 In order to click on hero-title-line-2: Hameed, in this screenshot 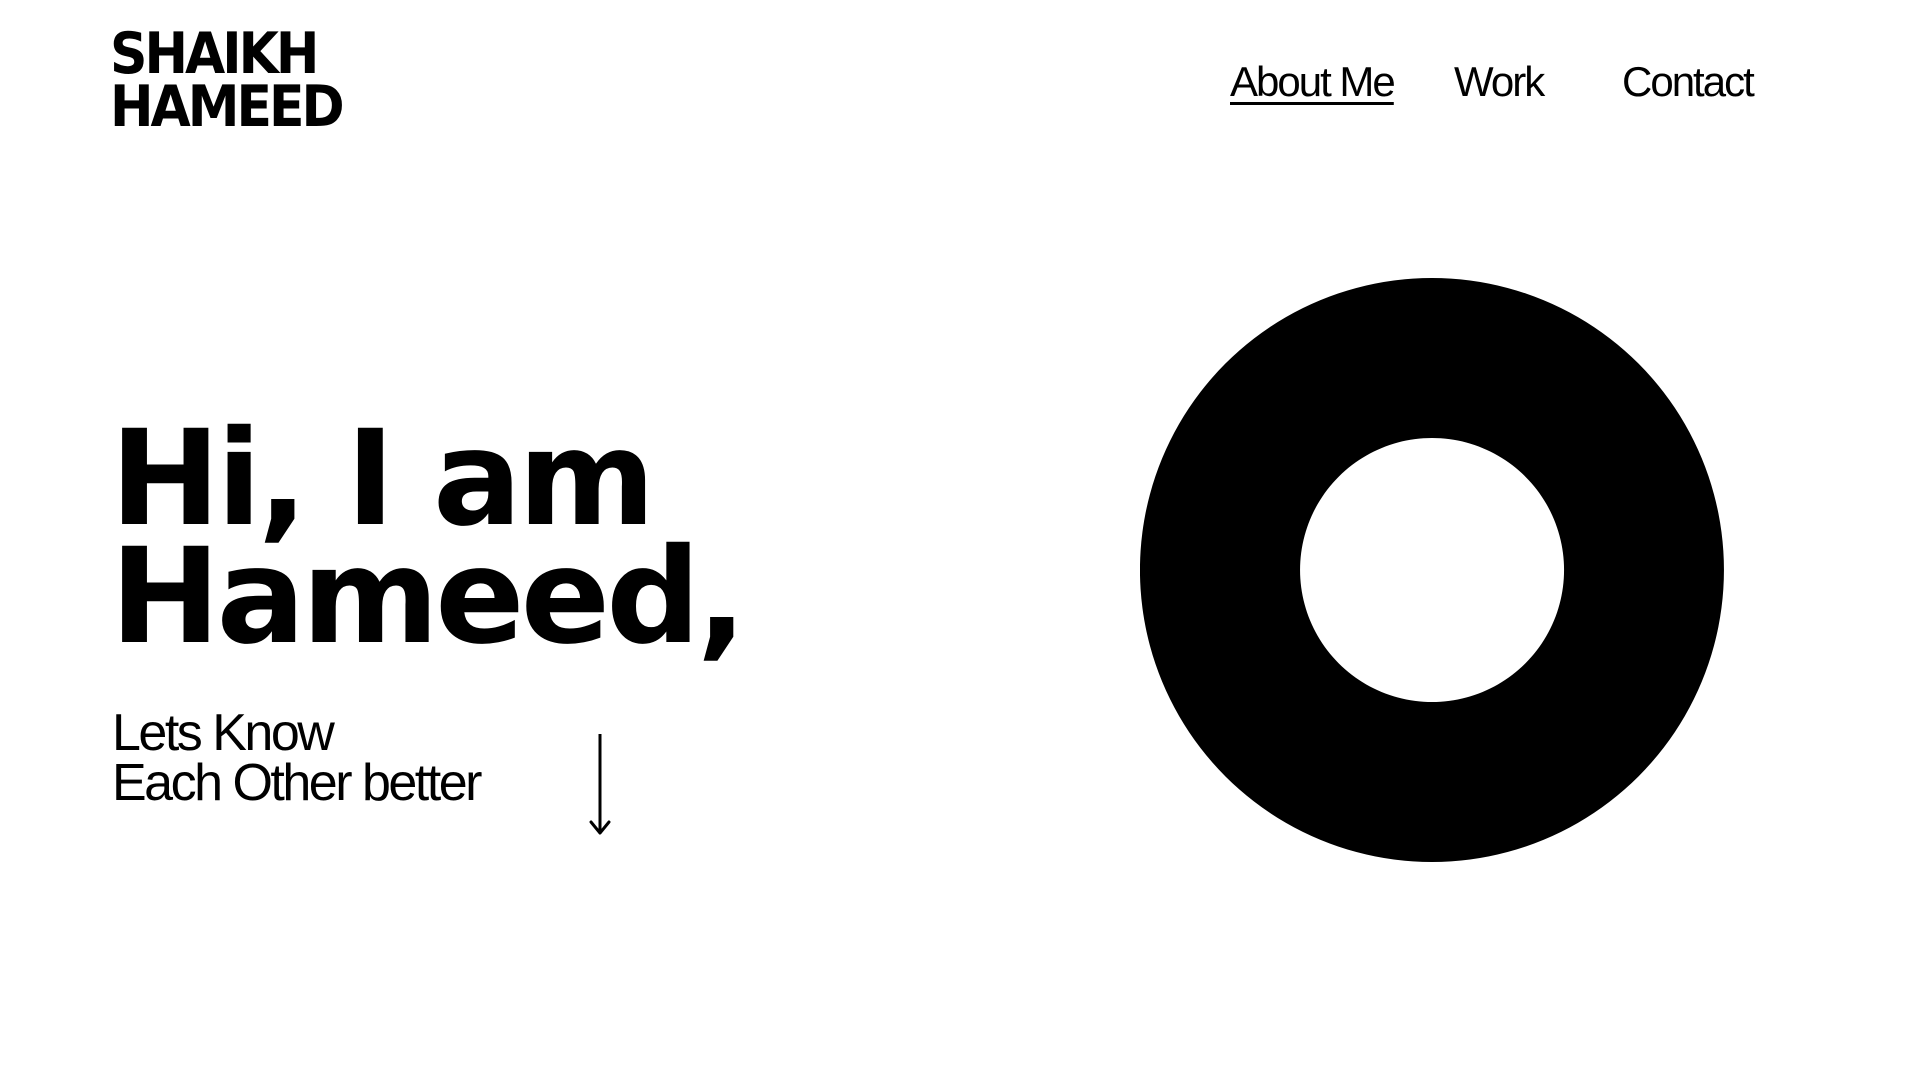, I will do `click(428, 597)`.